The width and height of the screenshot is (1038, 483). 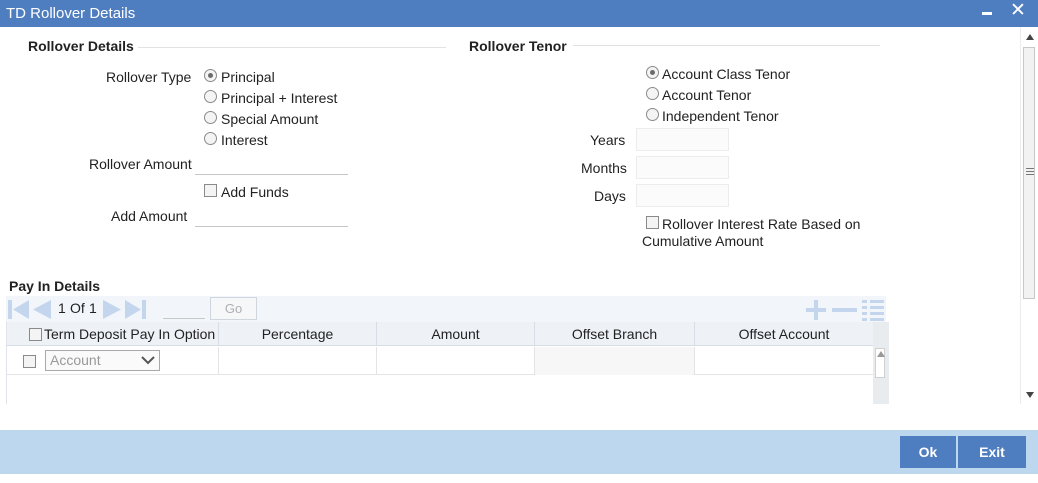 What do you see at coordinates (298, 334) in the screenshot?
I see `column-header-percentage: Percentage` at bounding box center [298, 334].